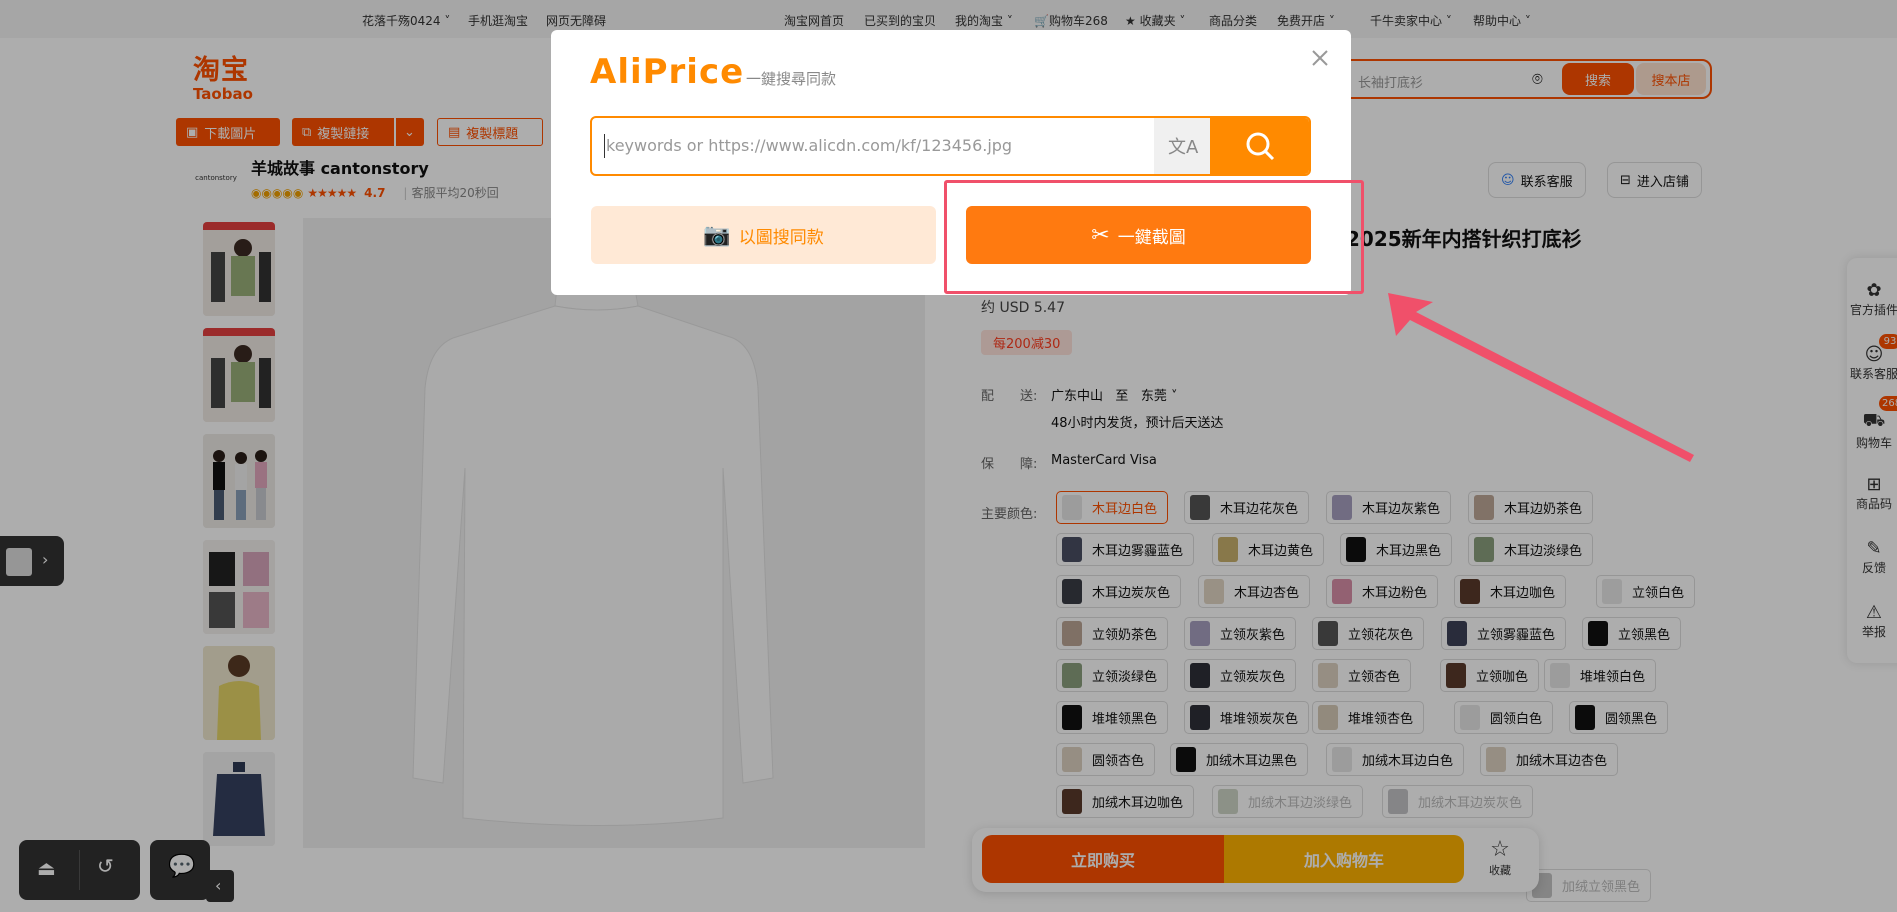 The height and width of the screenshot is (912, 1897). Describe the element at coordinates (1154, 237) in the screenshot. I see `highlight-box` at that location.